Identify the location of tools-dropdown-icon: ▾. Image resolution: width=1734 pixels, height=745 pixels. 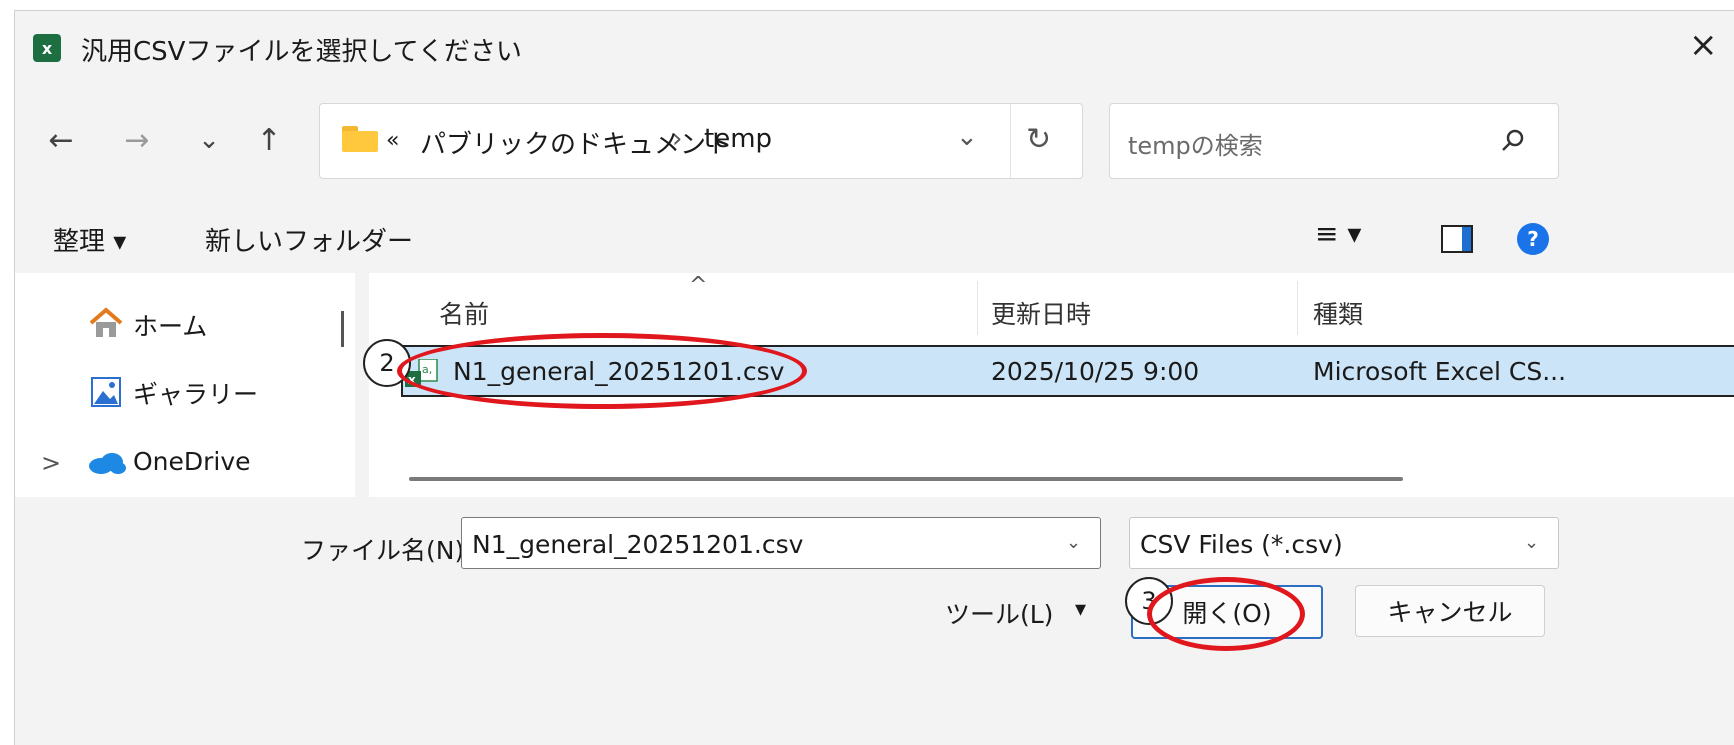
(1080, 609).